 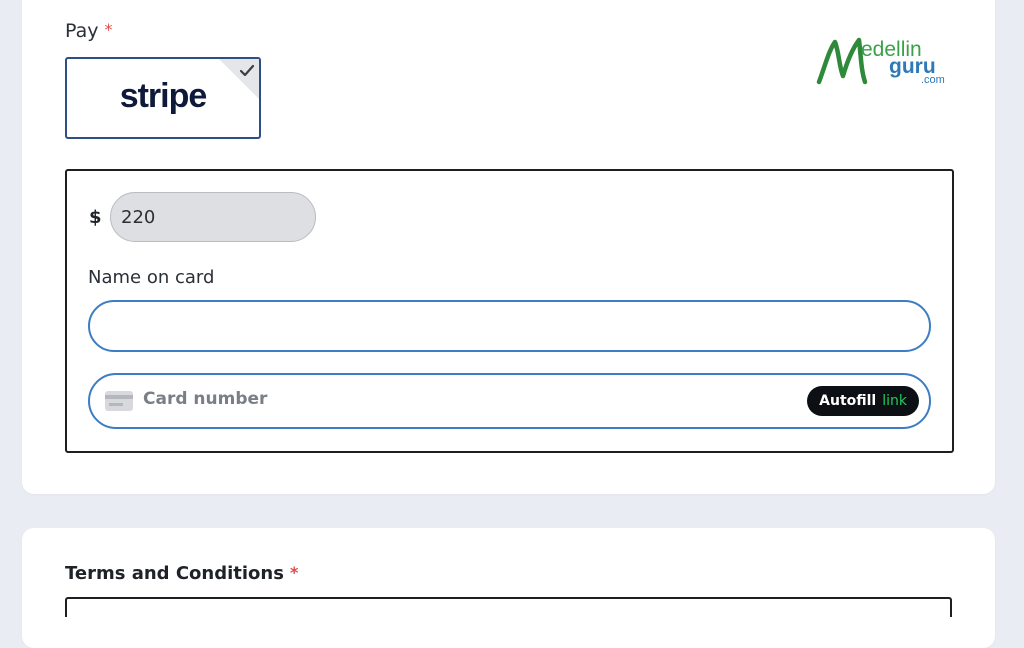 What do you see at coordinates (213, 217) in the screenshot?
I see `amount-input` at bounding box center [213, 217].